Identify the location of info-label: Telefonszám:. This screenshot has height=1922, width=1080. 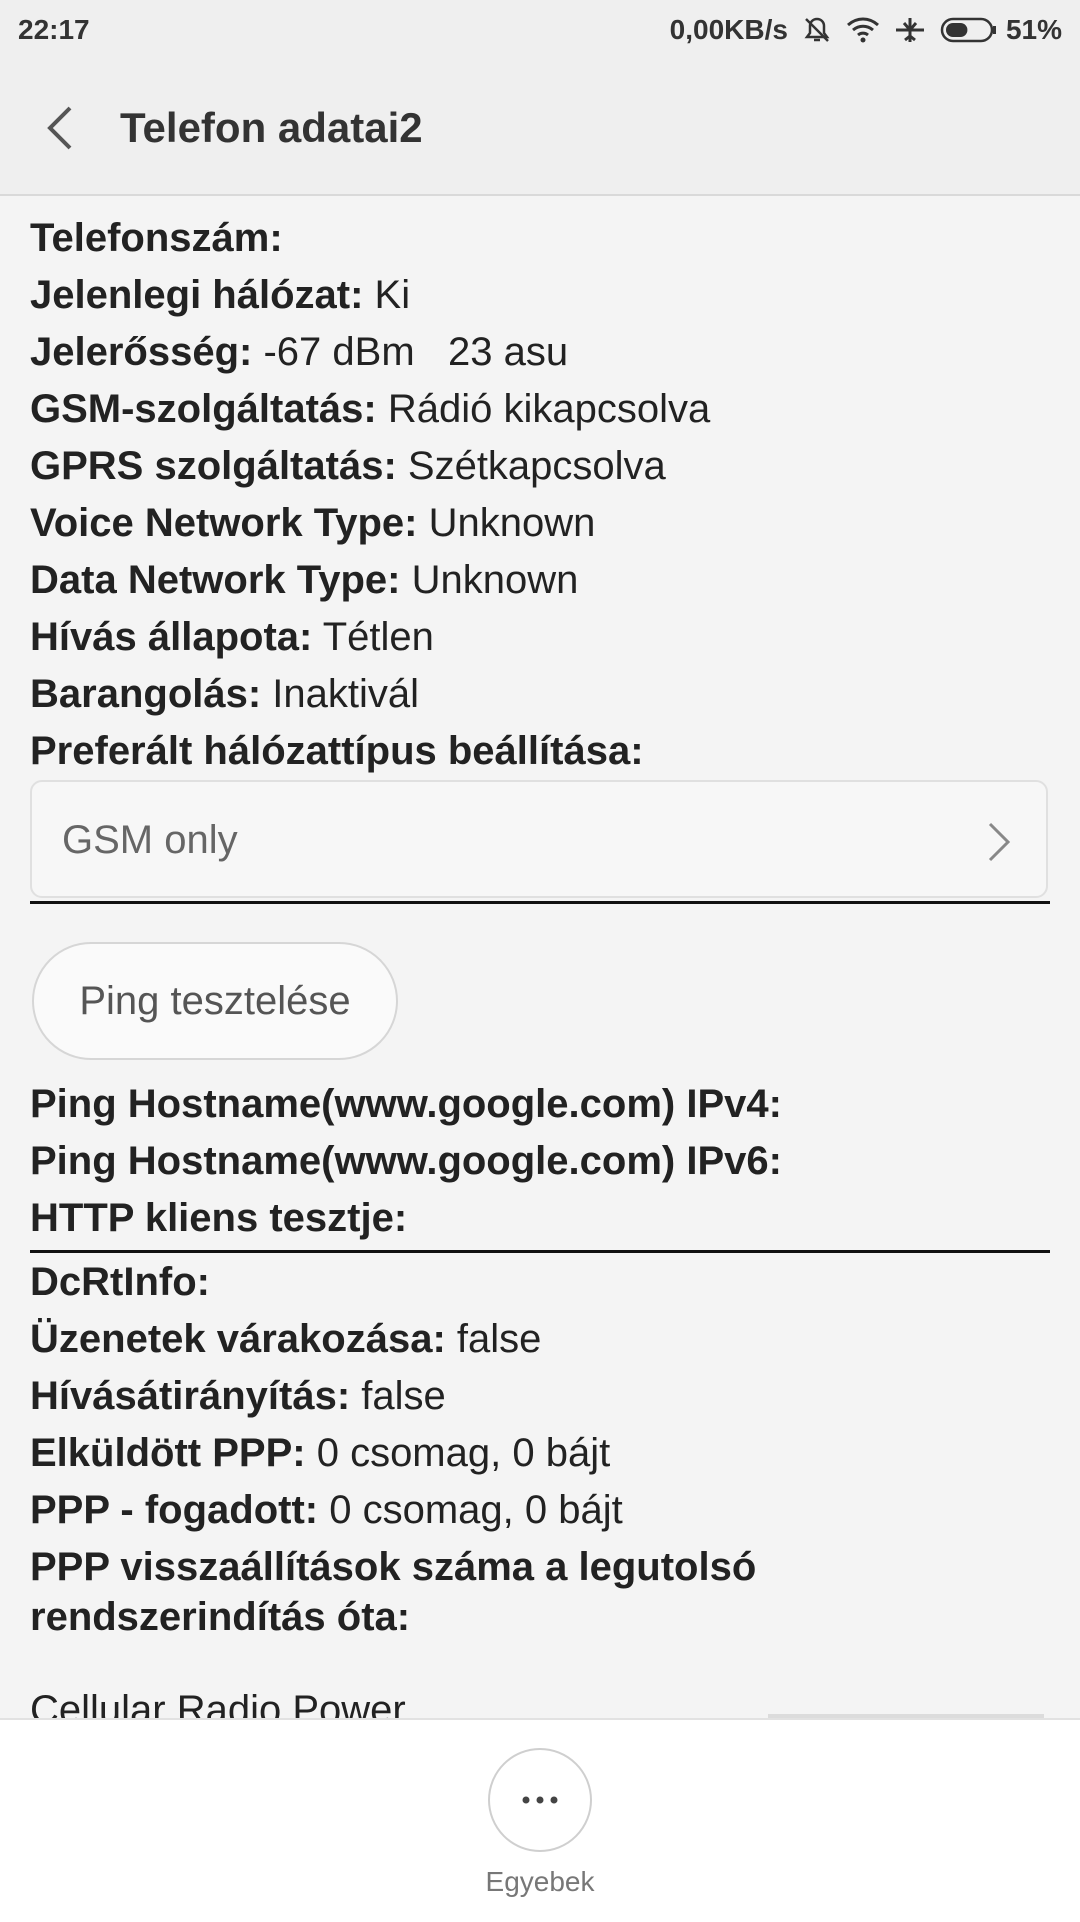
(156, 238).